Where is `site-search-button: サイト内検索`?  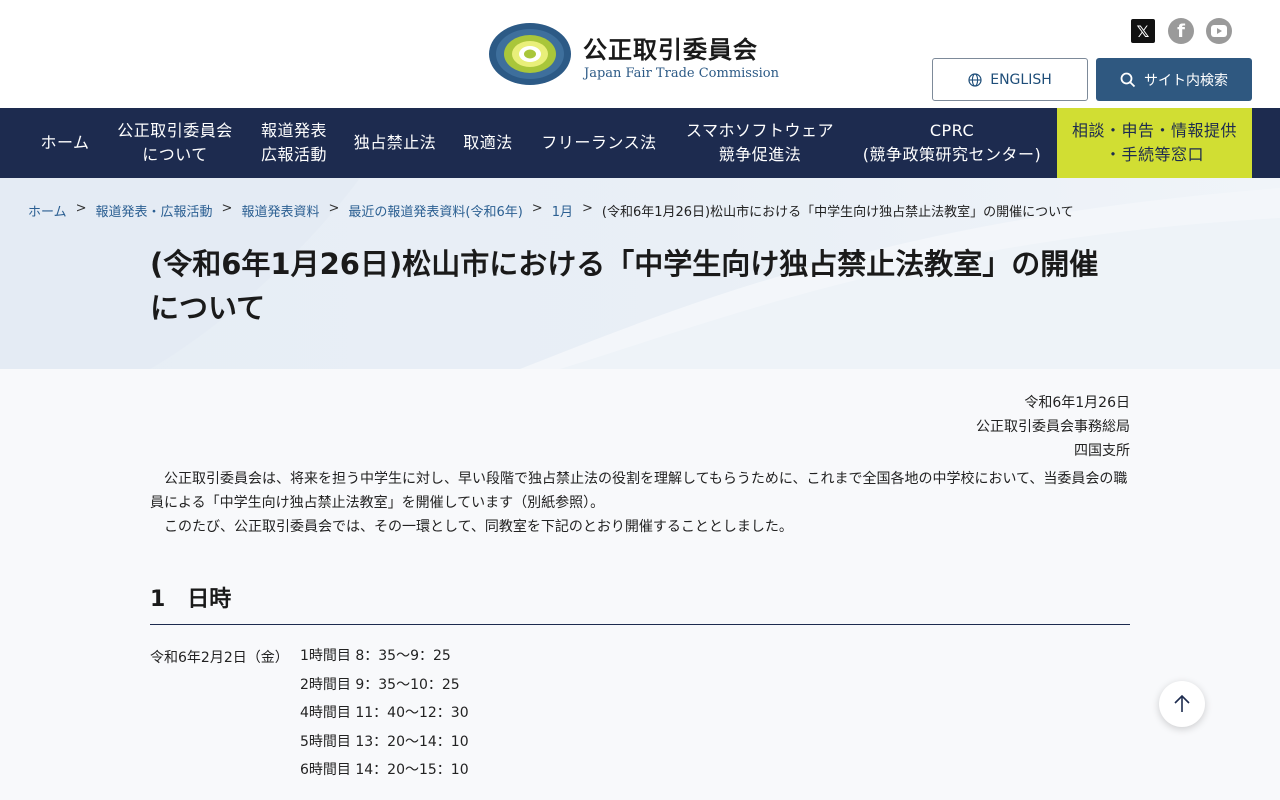
site-search-button: サイト内検索 is located at coordinates (1174, 79).